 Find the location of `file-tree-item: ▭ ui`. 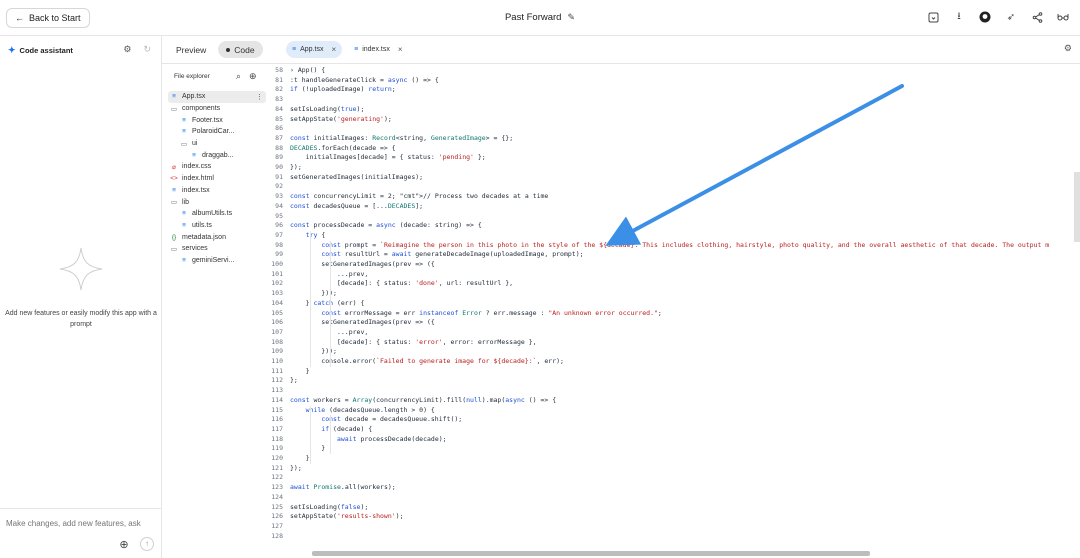

file-tree-item: ▭ ui is located at coordinates (217, 144).